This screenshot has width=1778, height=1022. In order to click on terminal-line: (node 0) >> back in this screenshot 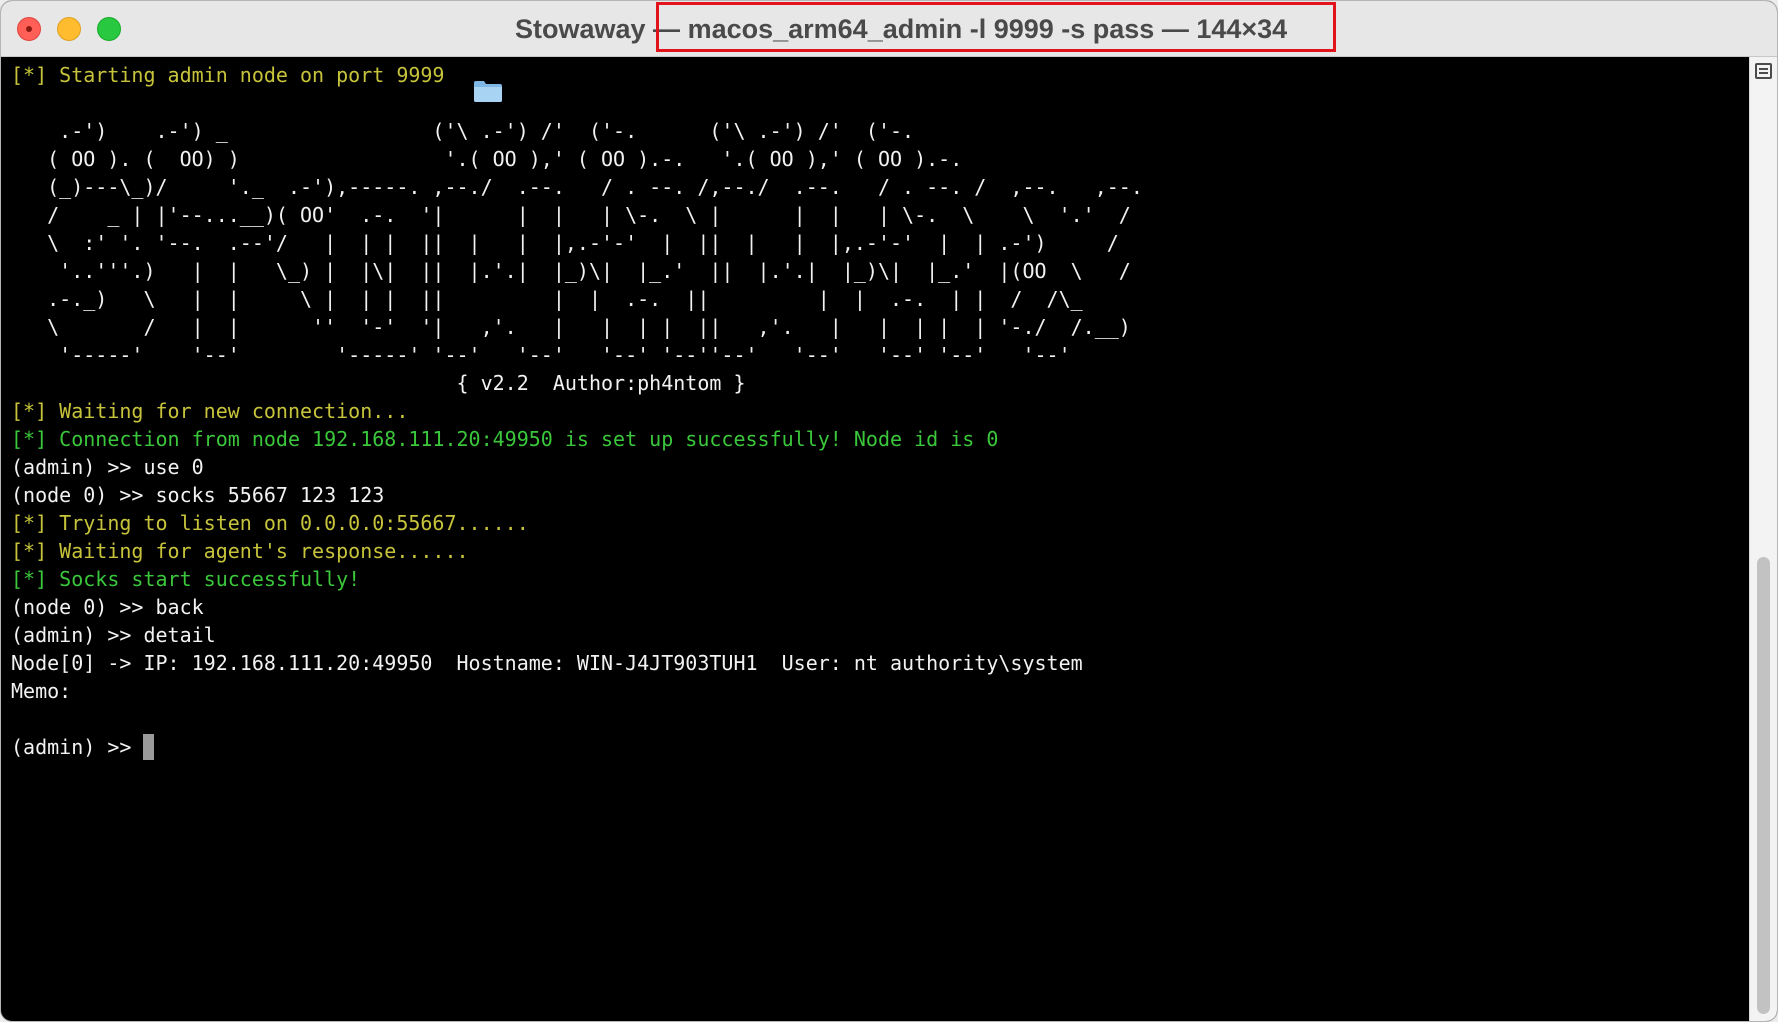, I will do `click(107, 607)`.